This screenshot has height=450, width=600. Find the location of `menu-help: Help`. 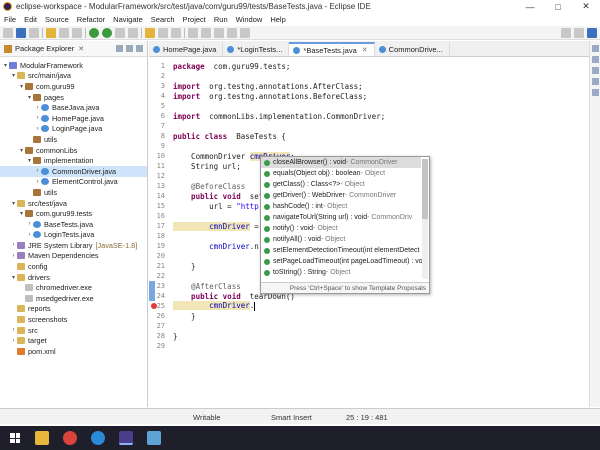

menu-help: Help is located at coordinates (277, 19).